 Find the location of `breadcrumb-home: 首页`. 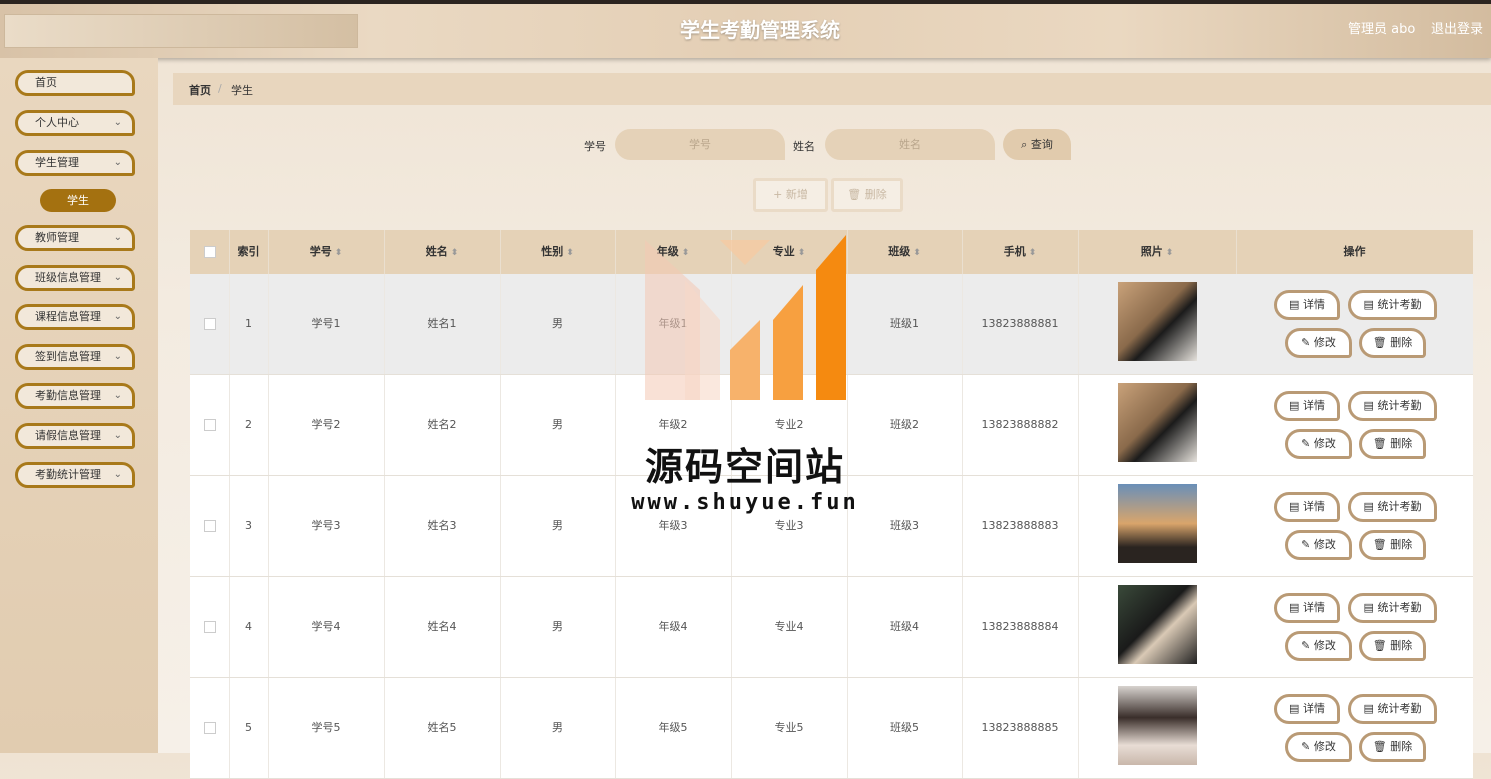

breadcrumb-home: 首页 is located at coordinates (200, 90).